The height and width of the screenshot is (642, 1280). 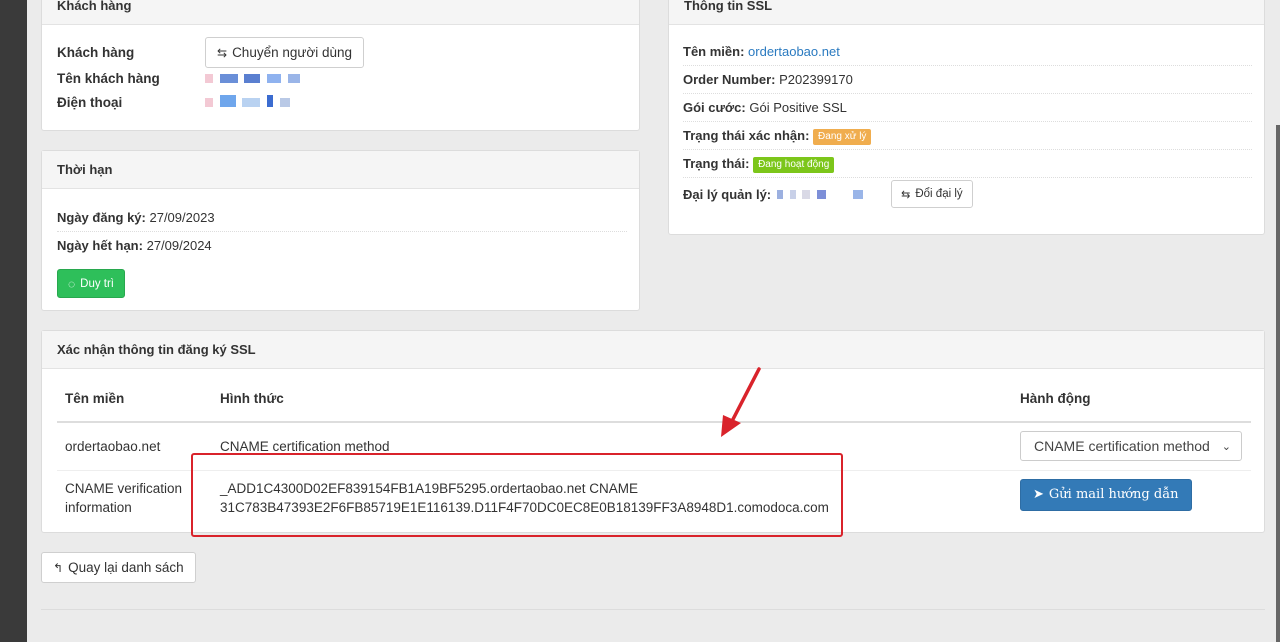 I want to click on expiry-date-label: Ngày hết hạn:, so click(x=100, y=245).